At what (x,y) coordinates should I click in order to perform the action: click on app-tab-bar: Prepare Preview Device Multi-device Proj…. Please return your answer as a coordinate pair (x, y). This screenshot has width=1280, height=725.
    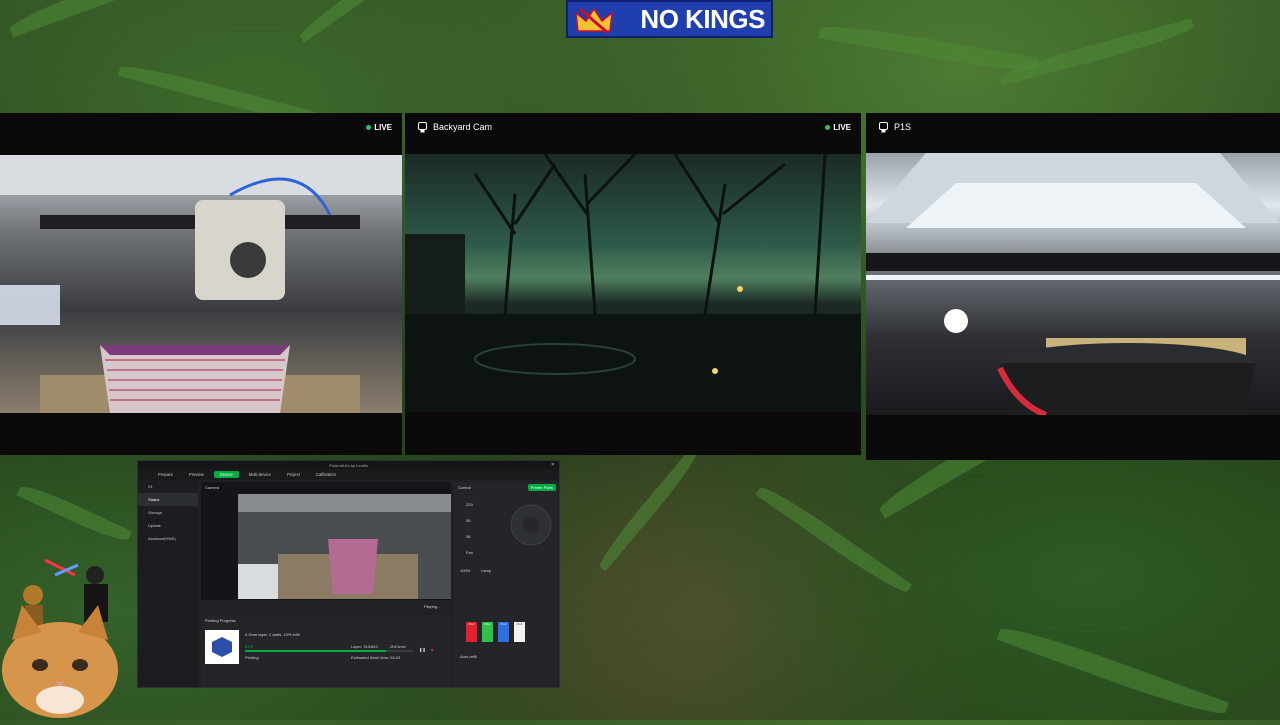
    Looking at the image, I should click on (348, 474).